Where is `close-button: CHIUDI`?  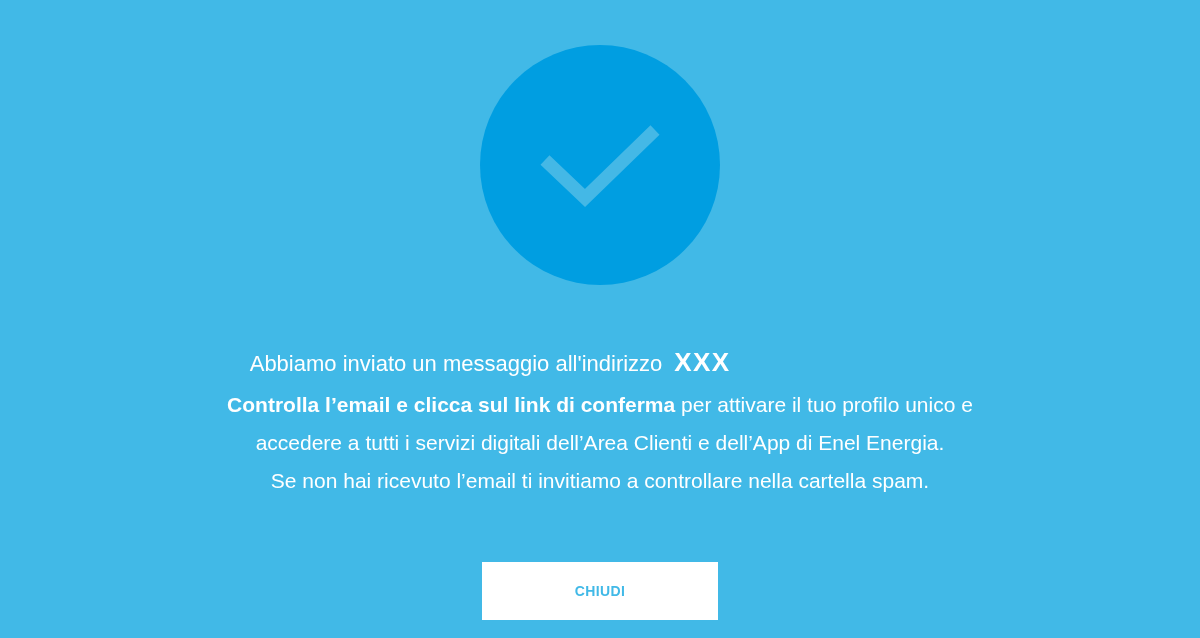 close-button: CHIUDI is located at coordinates (600, 591).